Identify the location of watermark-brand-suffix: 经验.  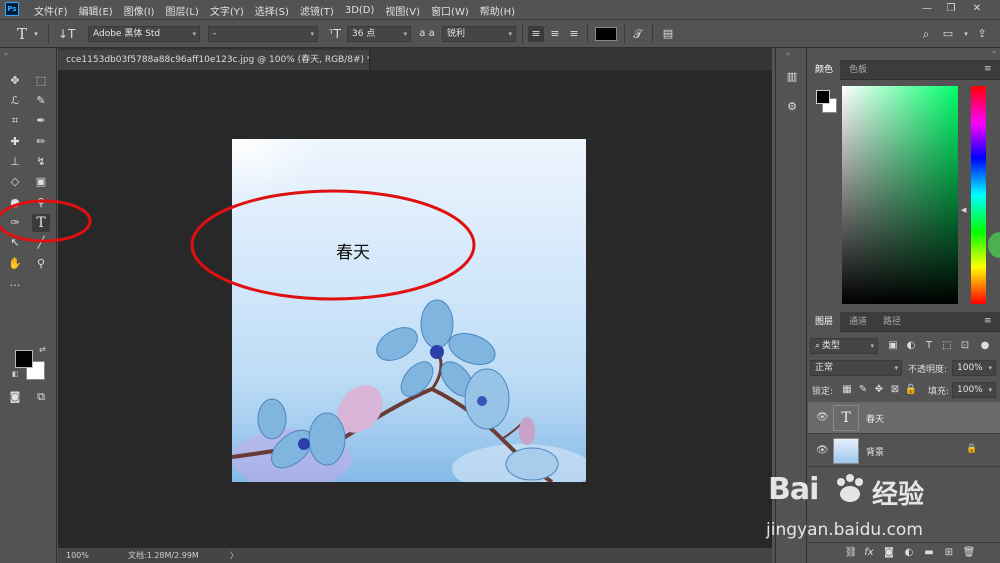
(898, 495).